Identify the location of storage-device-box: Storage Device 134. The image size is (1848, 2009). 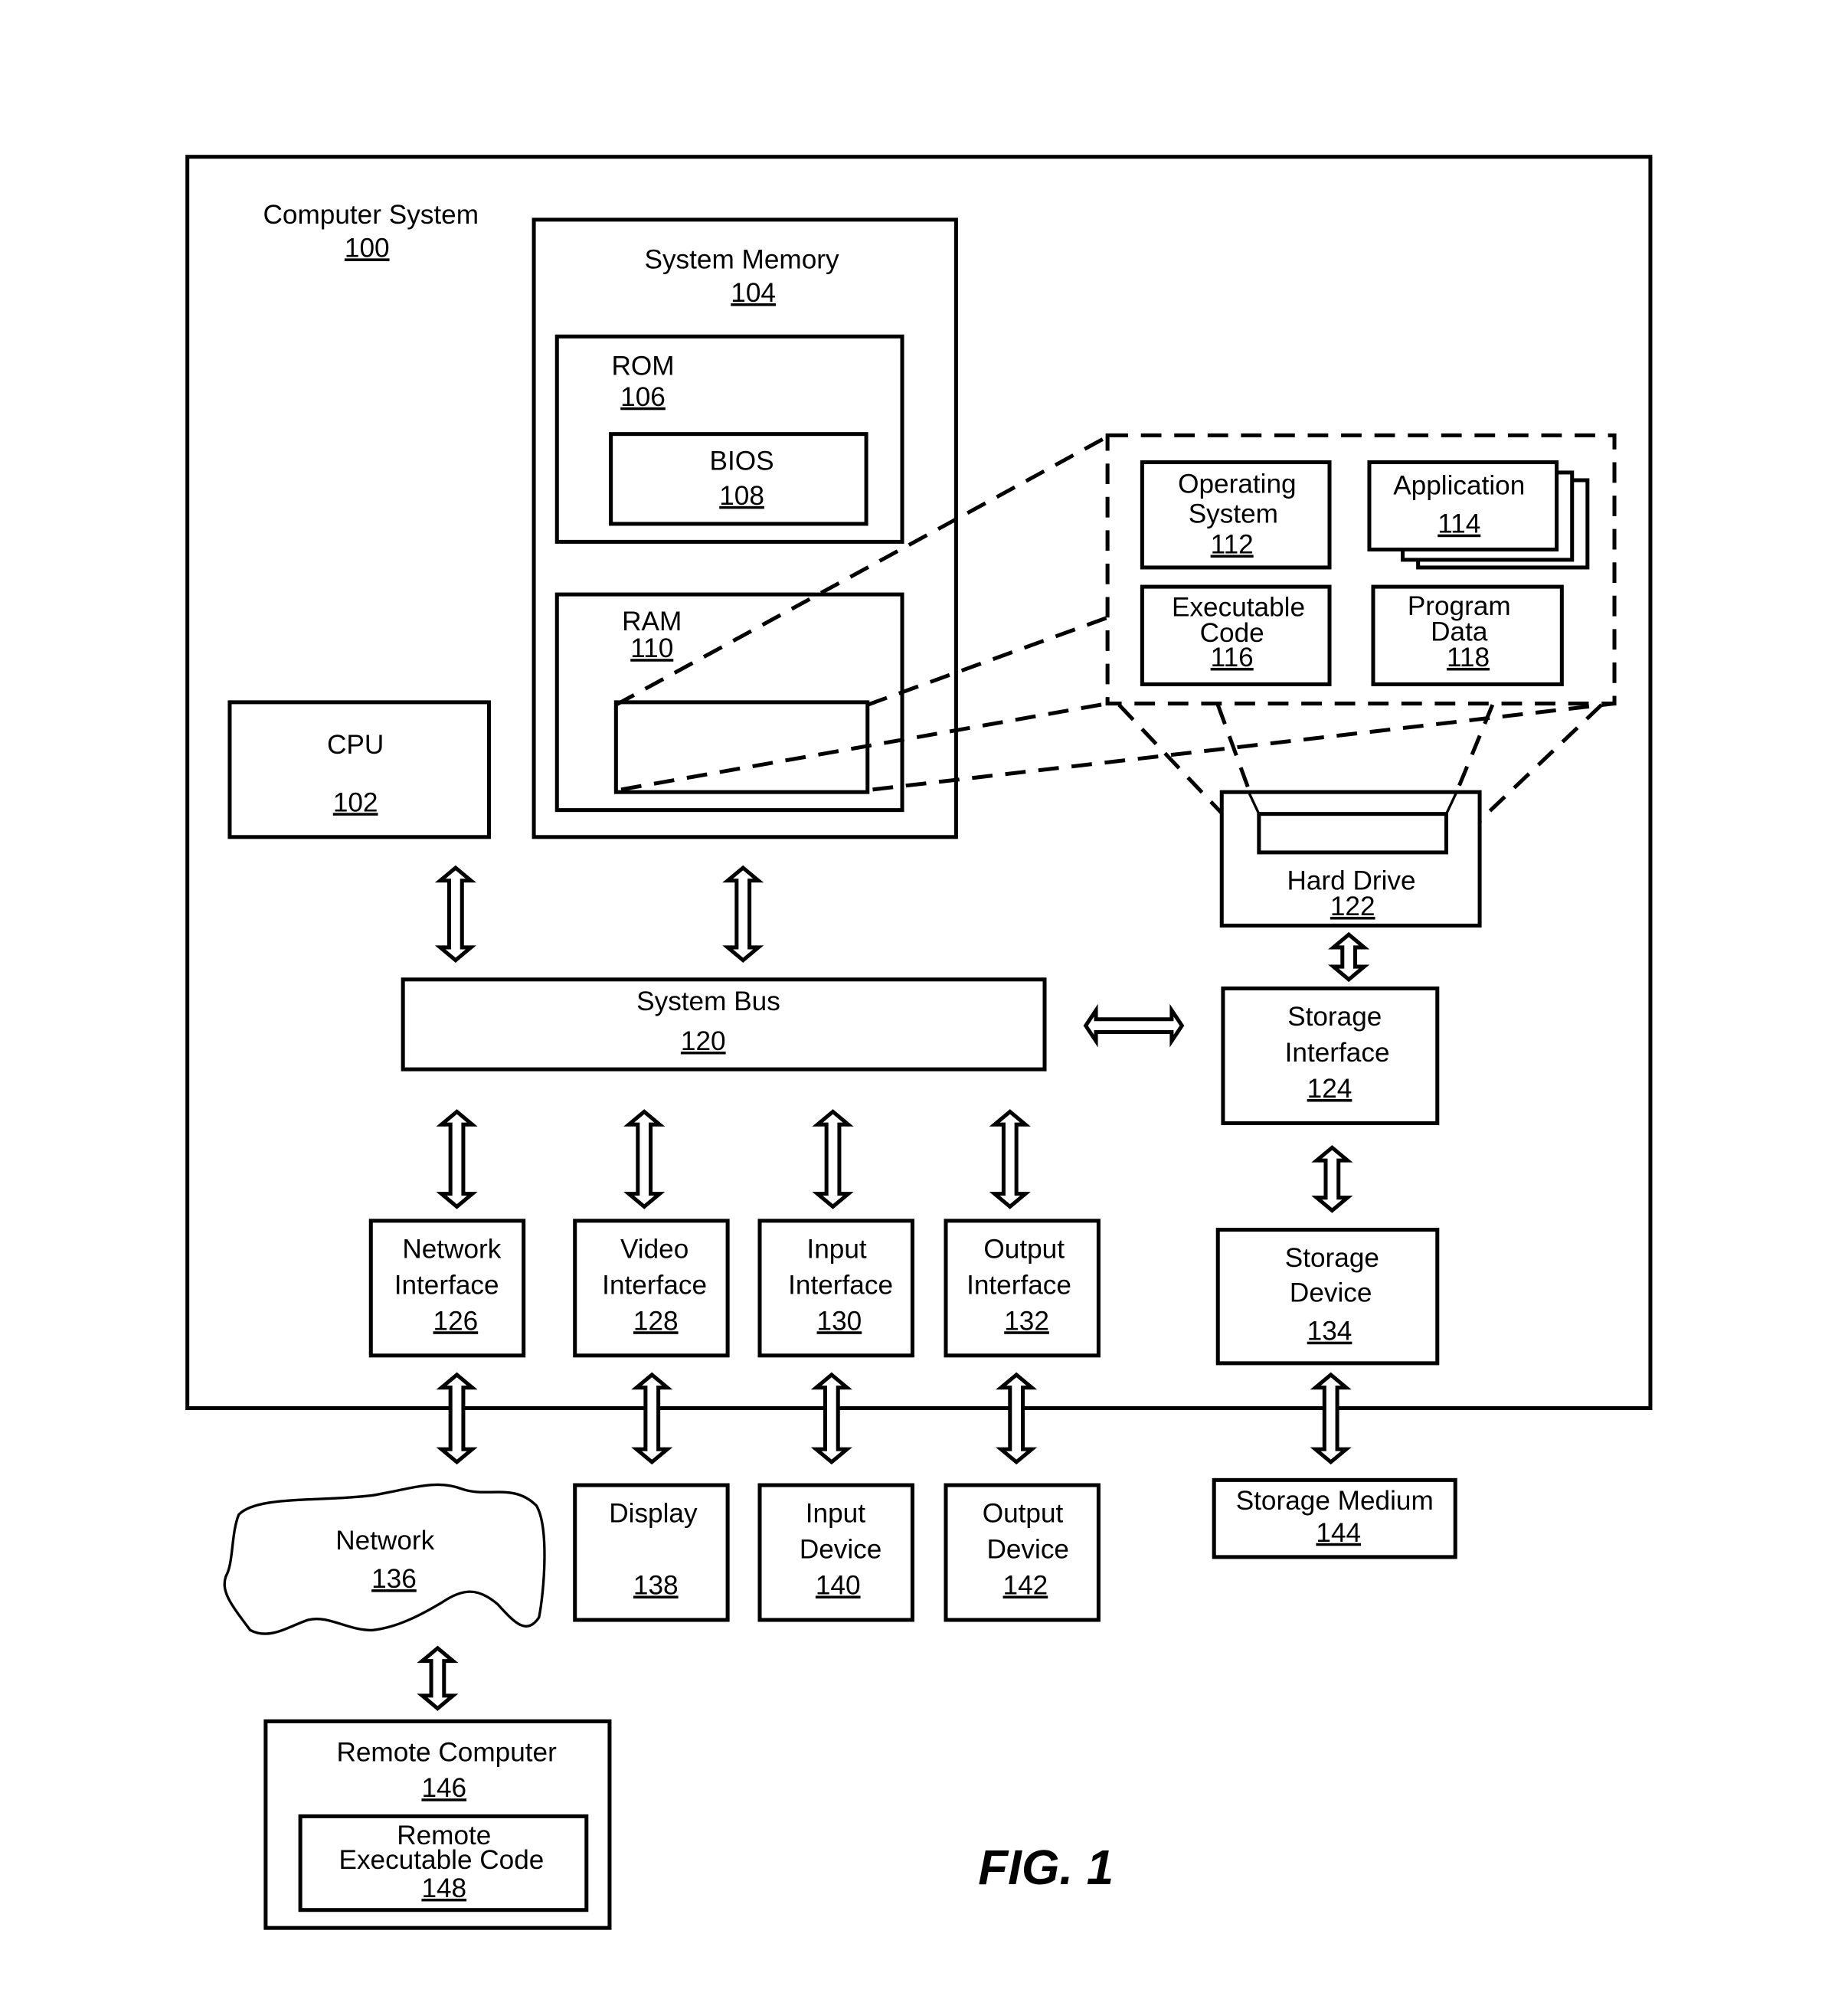
(1327, 1297).